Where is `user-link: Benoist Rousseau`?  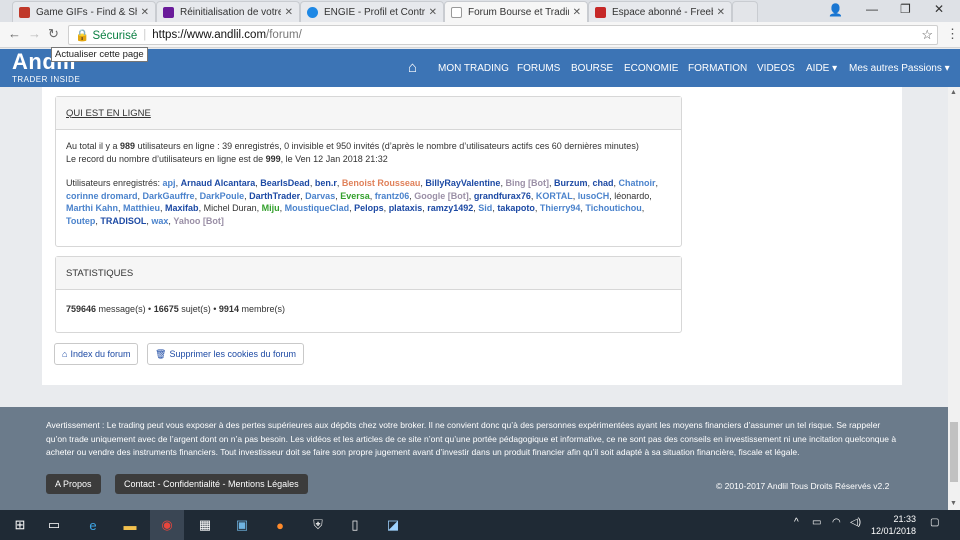
user-link: Benoist Rousseau is located at coordinates (381, 183).